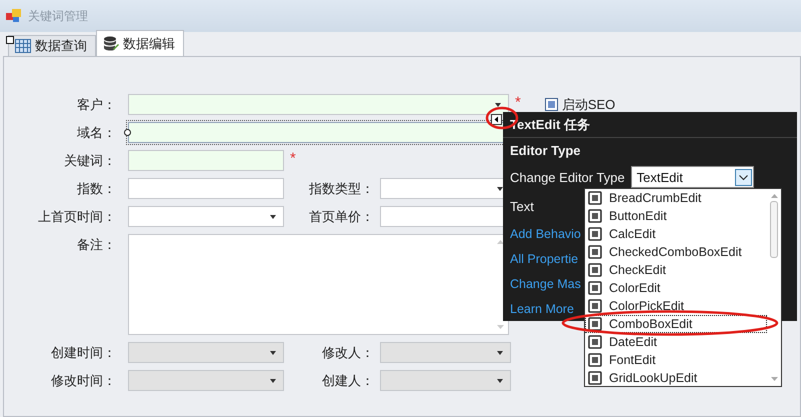 The image size is (801, 417). Describe the element at coordinates (96, 105) in the screenshot. I see `field-label: 客户：` at that location.